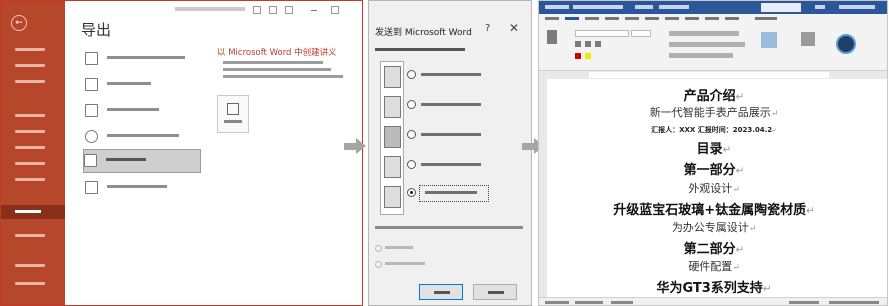  What do you see at coordinates (273, 10) in the screenshot?
I see `help-icon` at bounding box center [273, 10].